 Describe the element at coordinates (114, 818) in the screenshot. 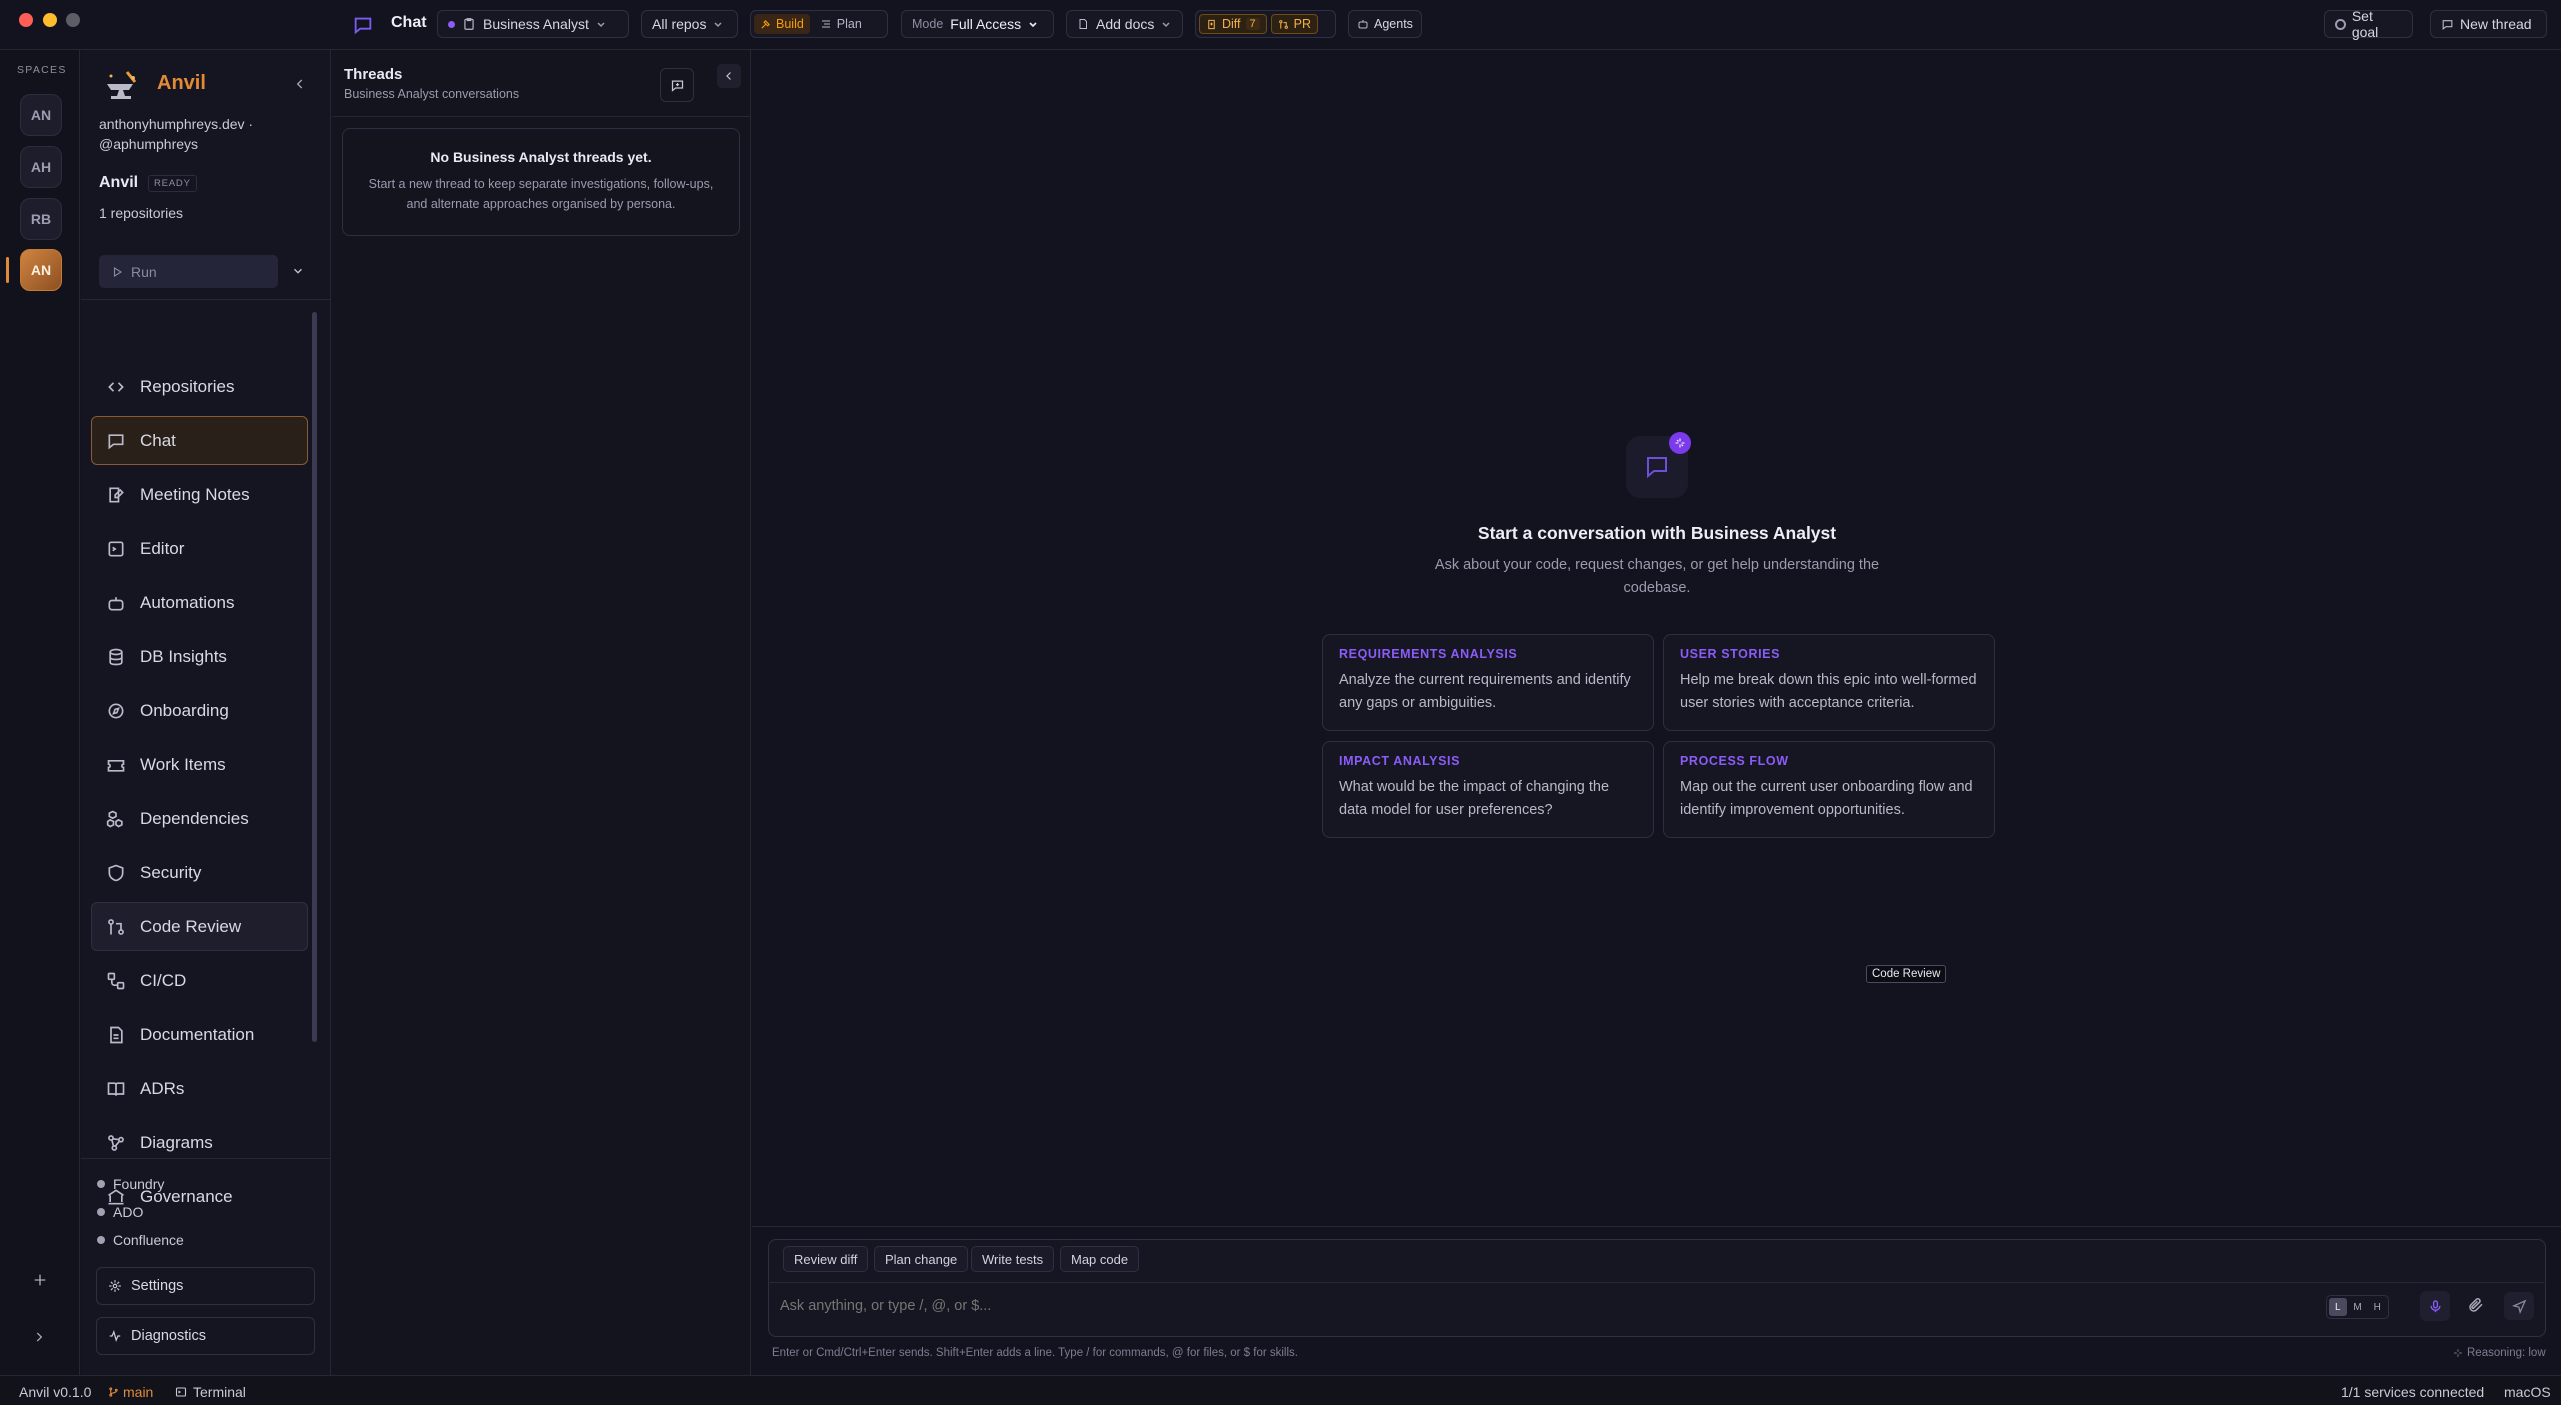

I see `boxes-icon` at that location.